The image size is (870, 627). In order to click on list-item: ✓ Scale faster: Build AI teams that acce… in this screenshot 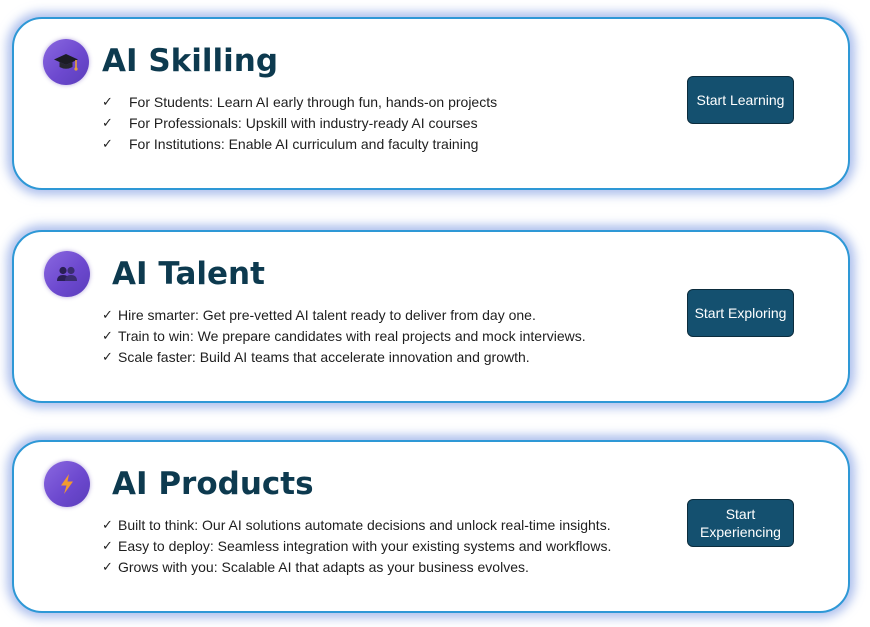, I will do `click(344, 357)`.